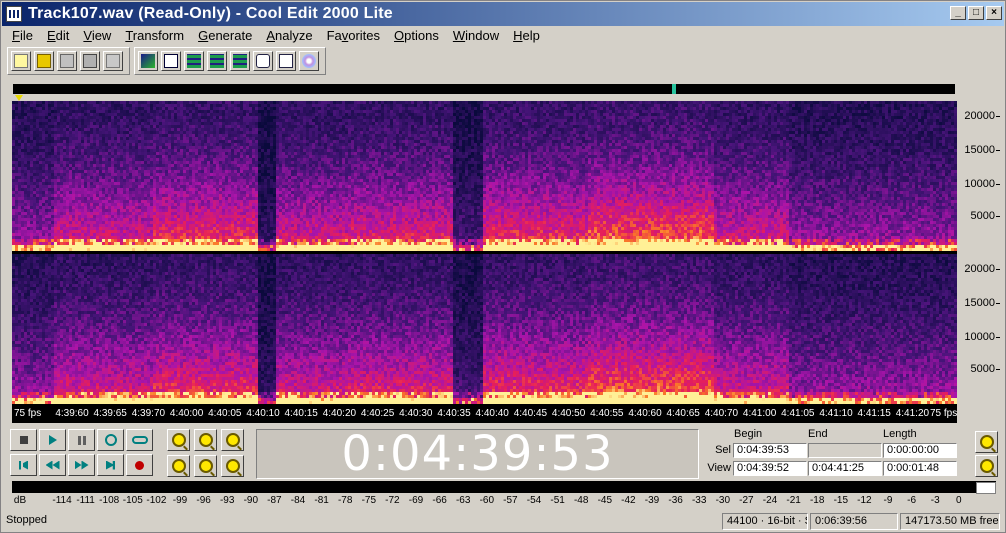 The height and width of the screenshot is (533, 1006). I want to click on menu-analyze: Analyze, so click(289, 35).